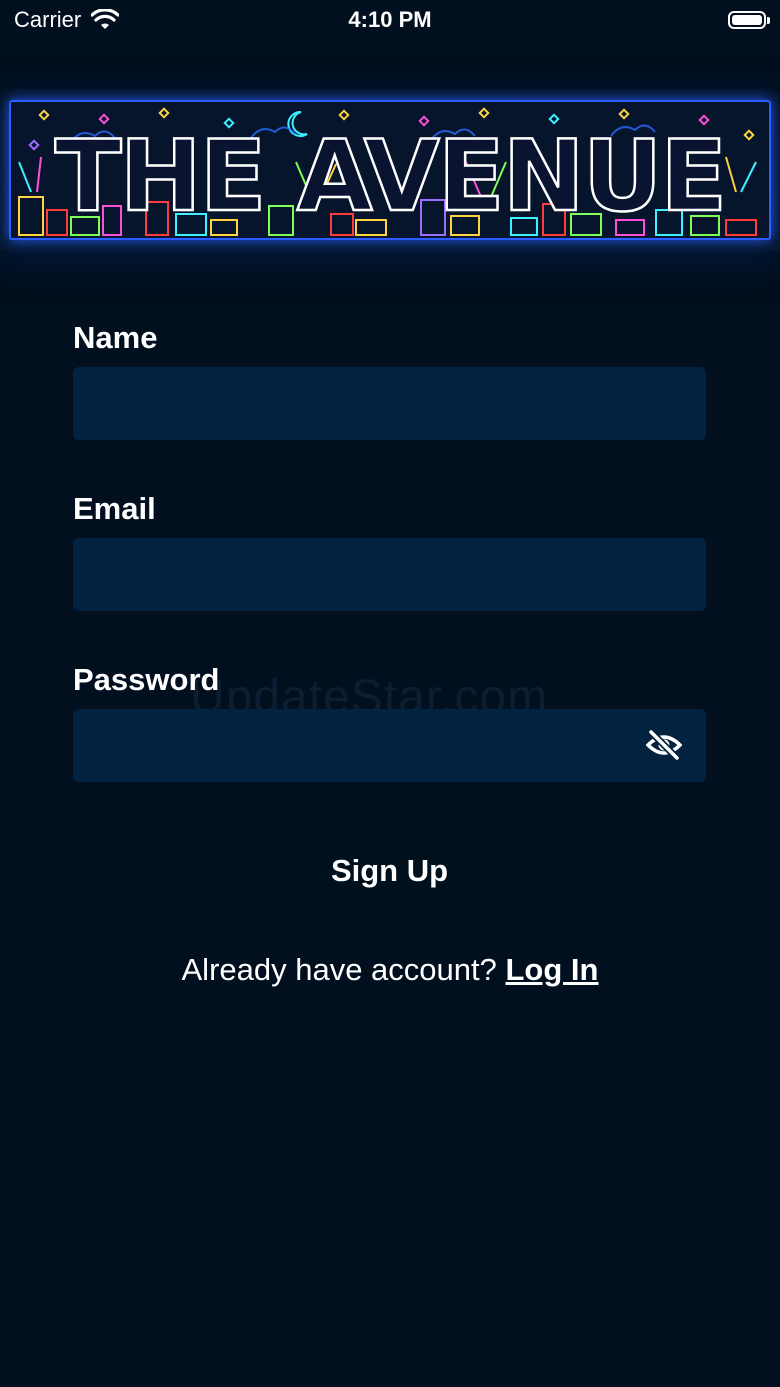 The height and width of the screenshot is (1387, 780). Describe the element at coordinates (389, 870) in the screenshot. I see `sign-up-button: Sign Up` at that location.